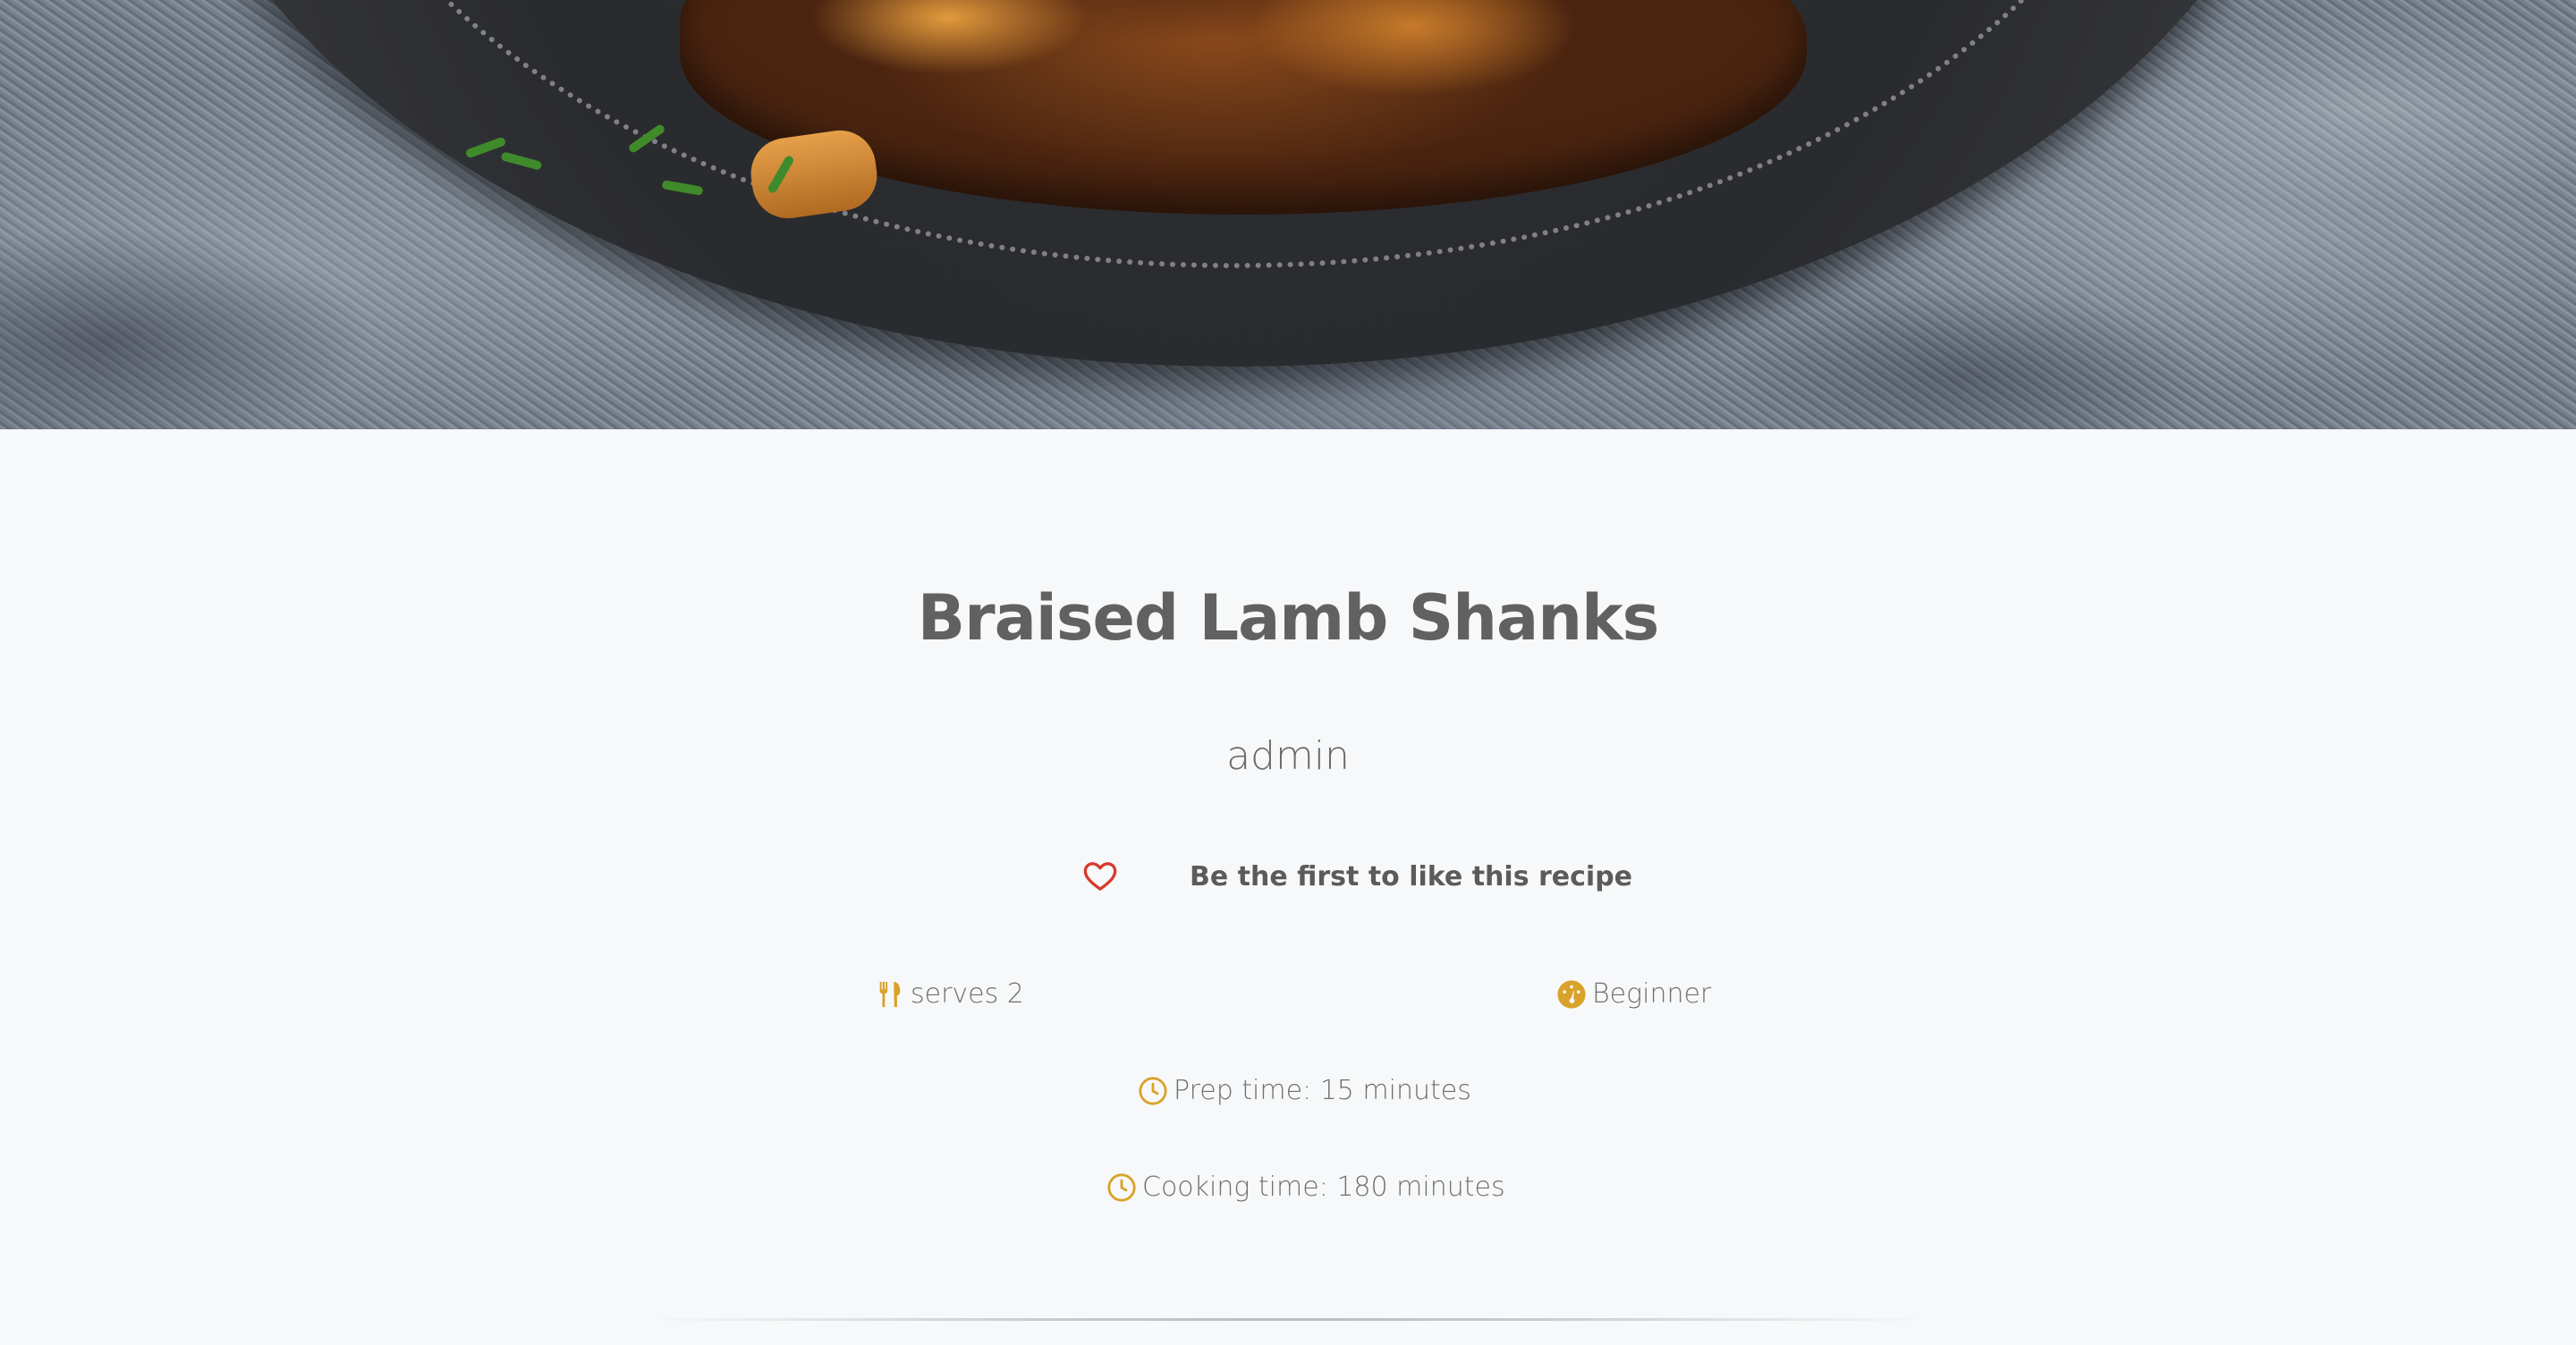 This screenshot has width=2576, height=1345. Describe the element at coordinates (1288, 1319) in the screenshot. I see `section-divider` at that location.